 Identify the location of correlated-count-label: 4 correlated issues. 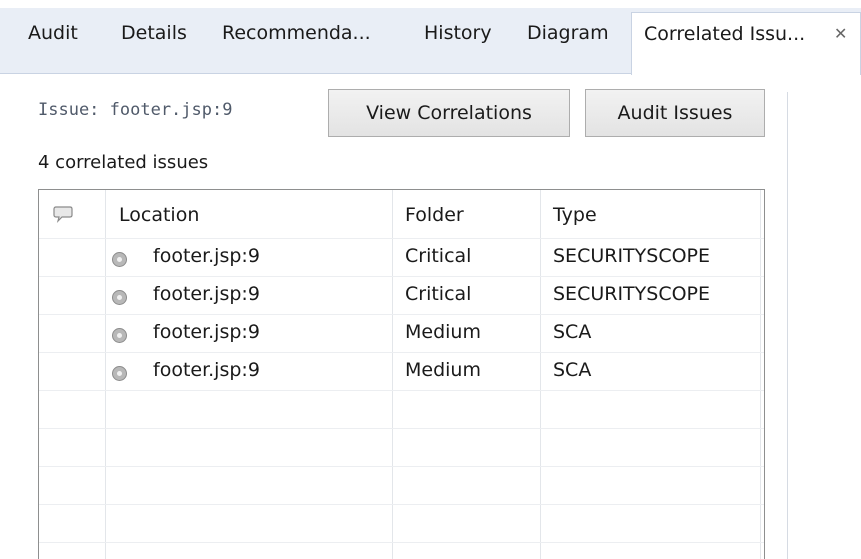
(123, 162).